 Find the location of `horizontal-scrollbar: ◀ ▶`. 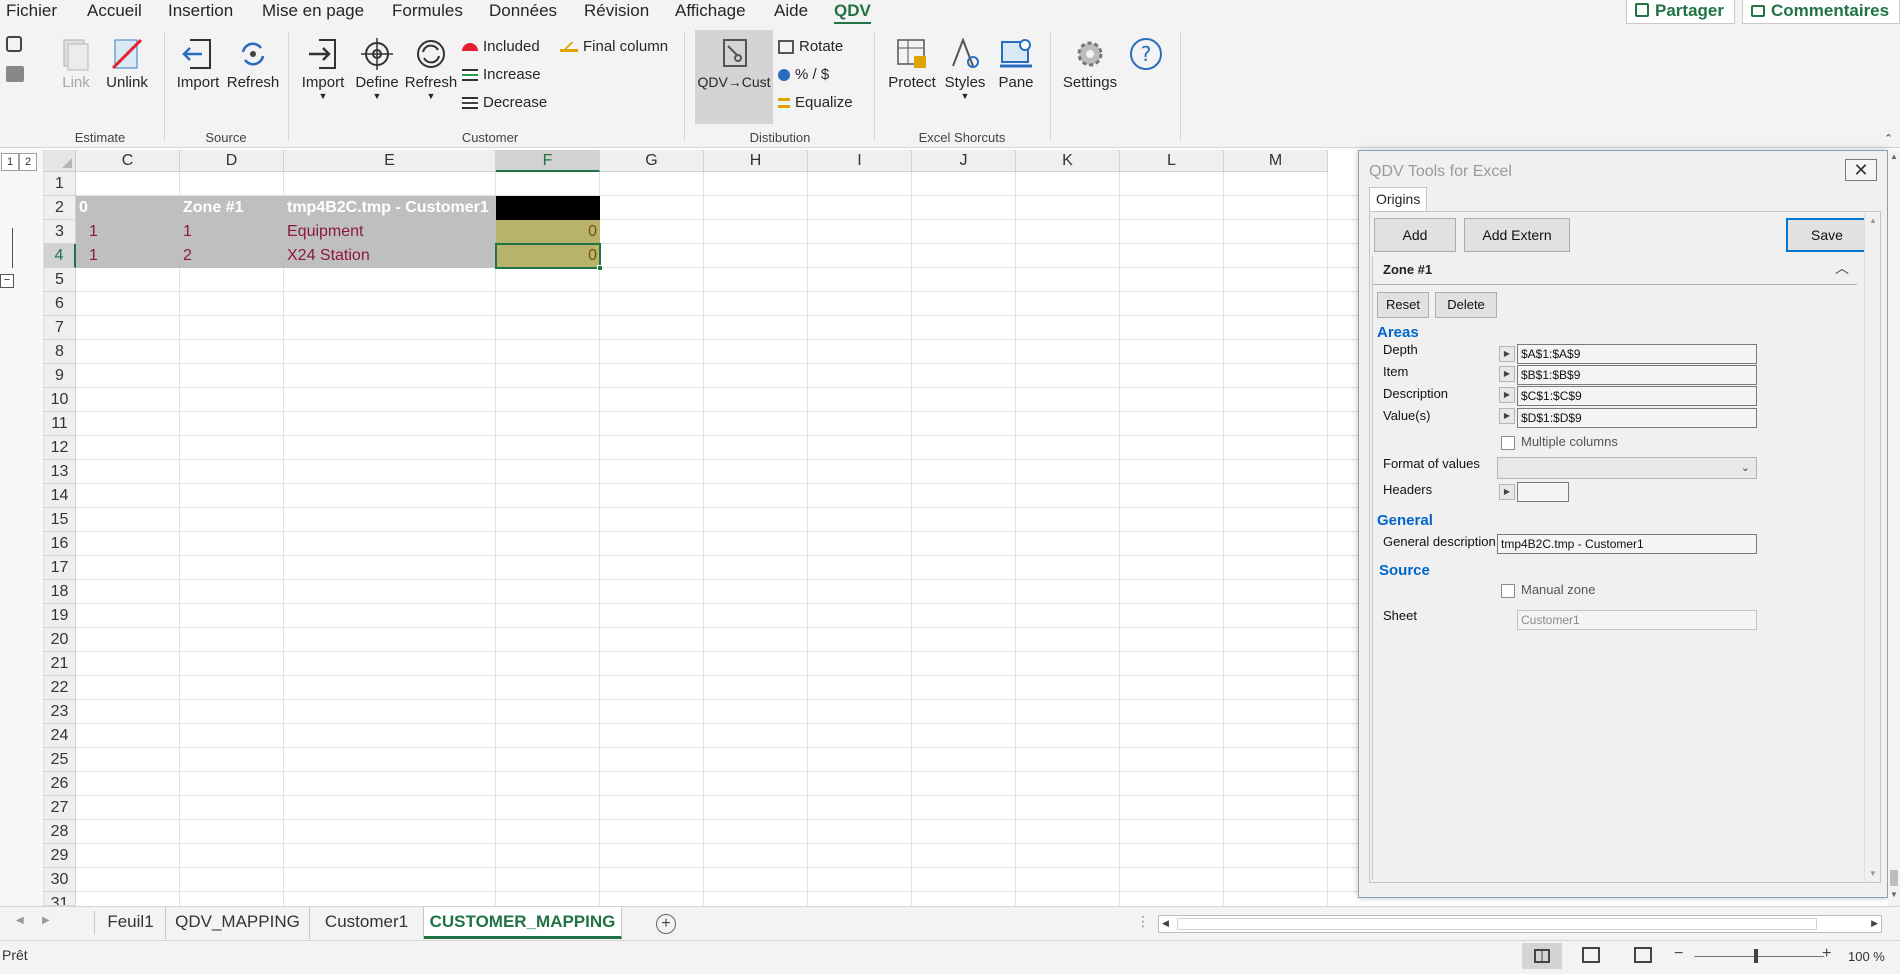

horizontal-scrollbar: ◀ ▶ is located at coordinates (1520, 924).